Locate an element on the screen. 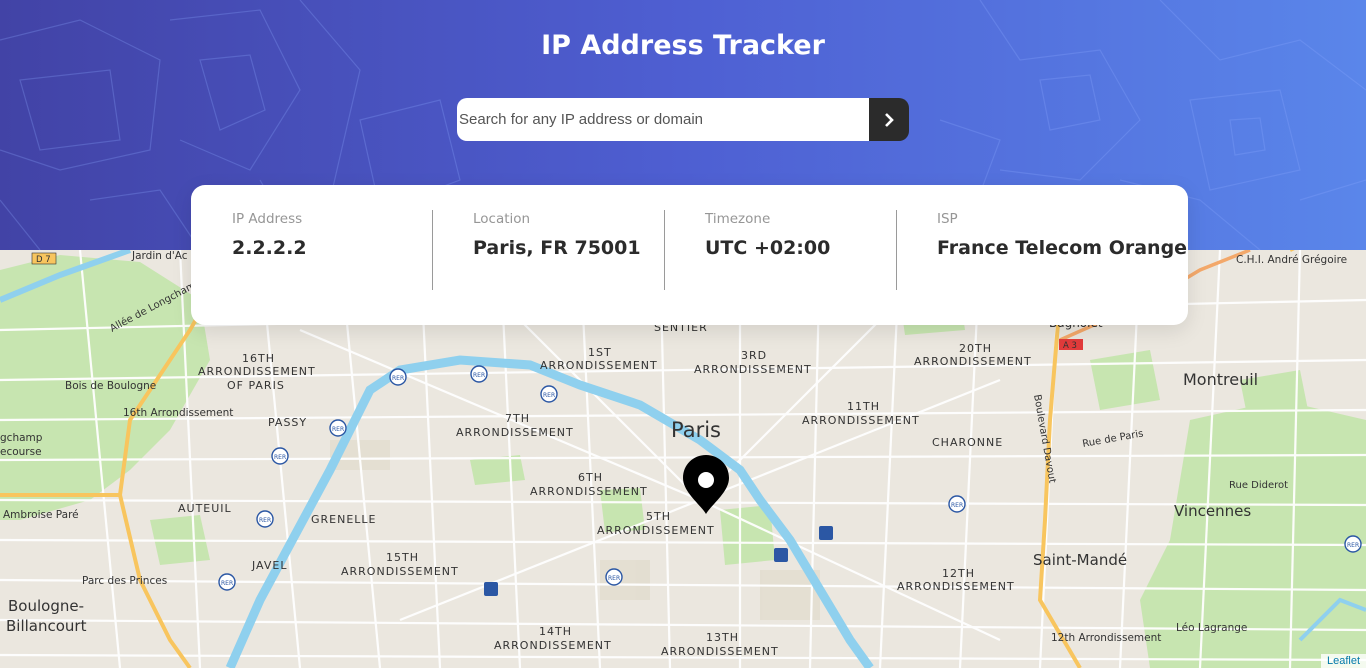 Image resolution: width=1366 pixels, height=668 pixels. map-label: Saint-Mandé is located at coordinates (1080, 560).